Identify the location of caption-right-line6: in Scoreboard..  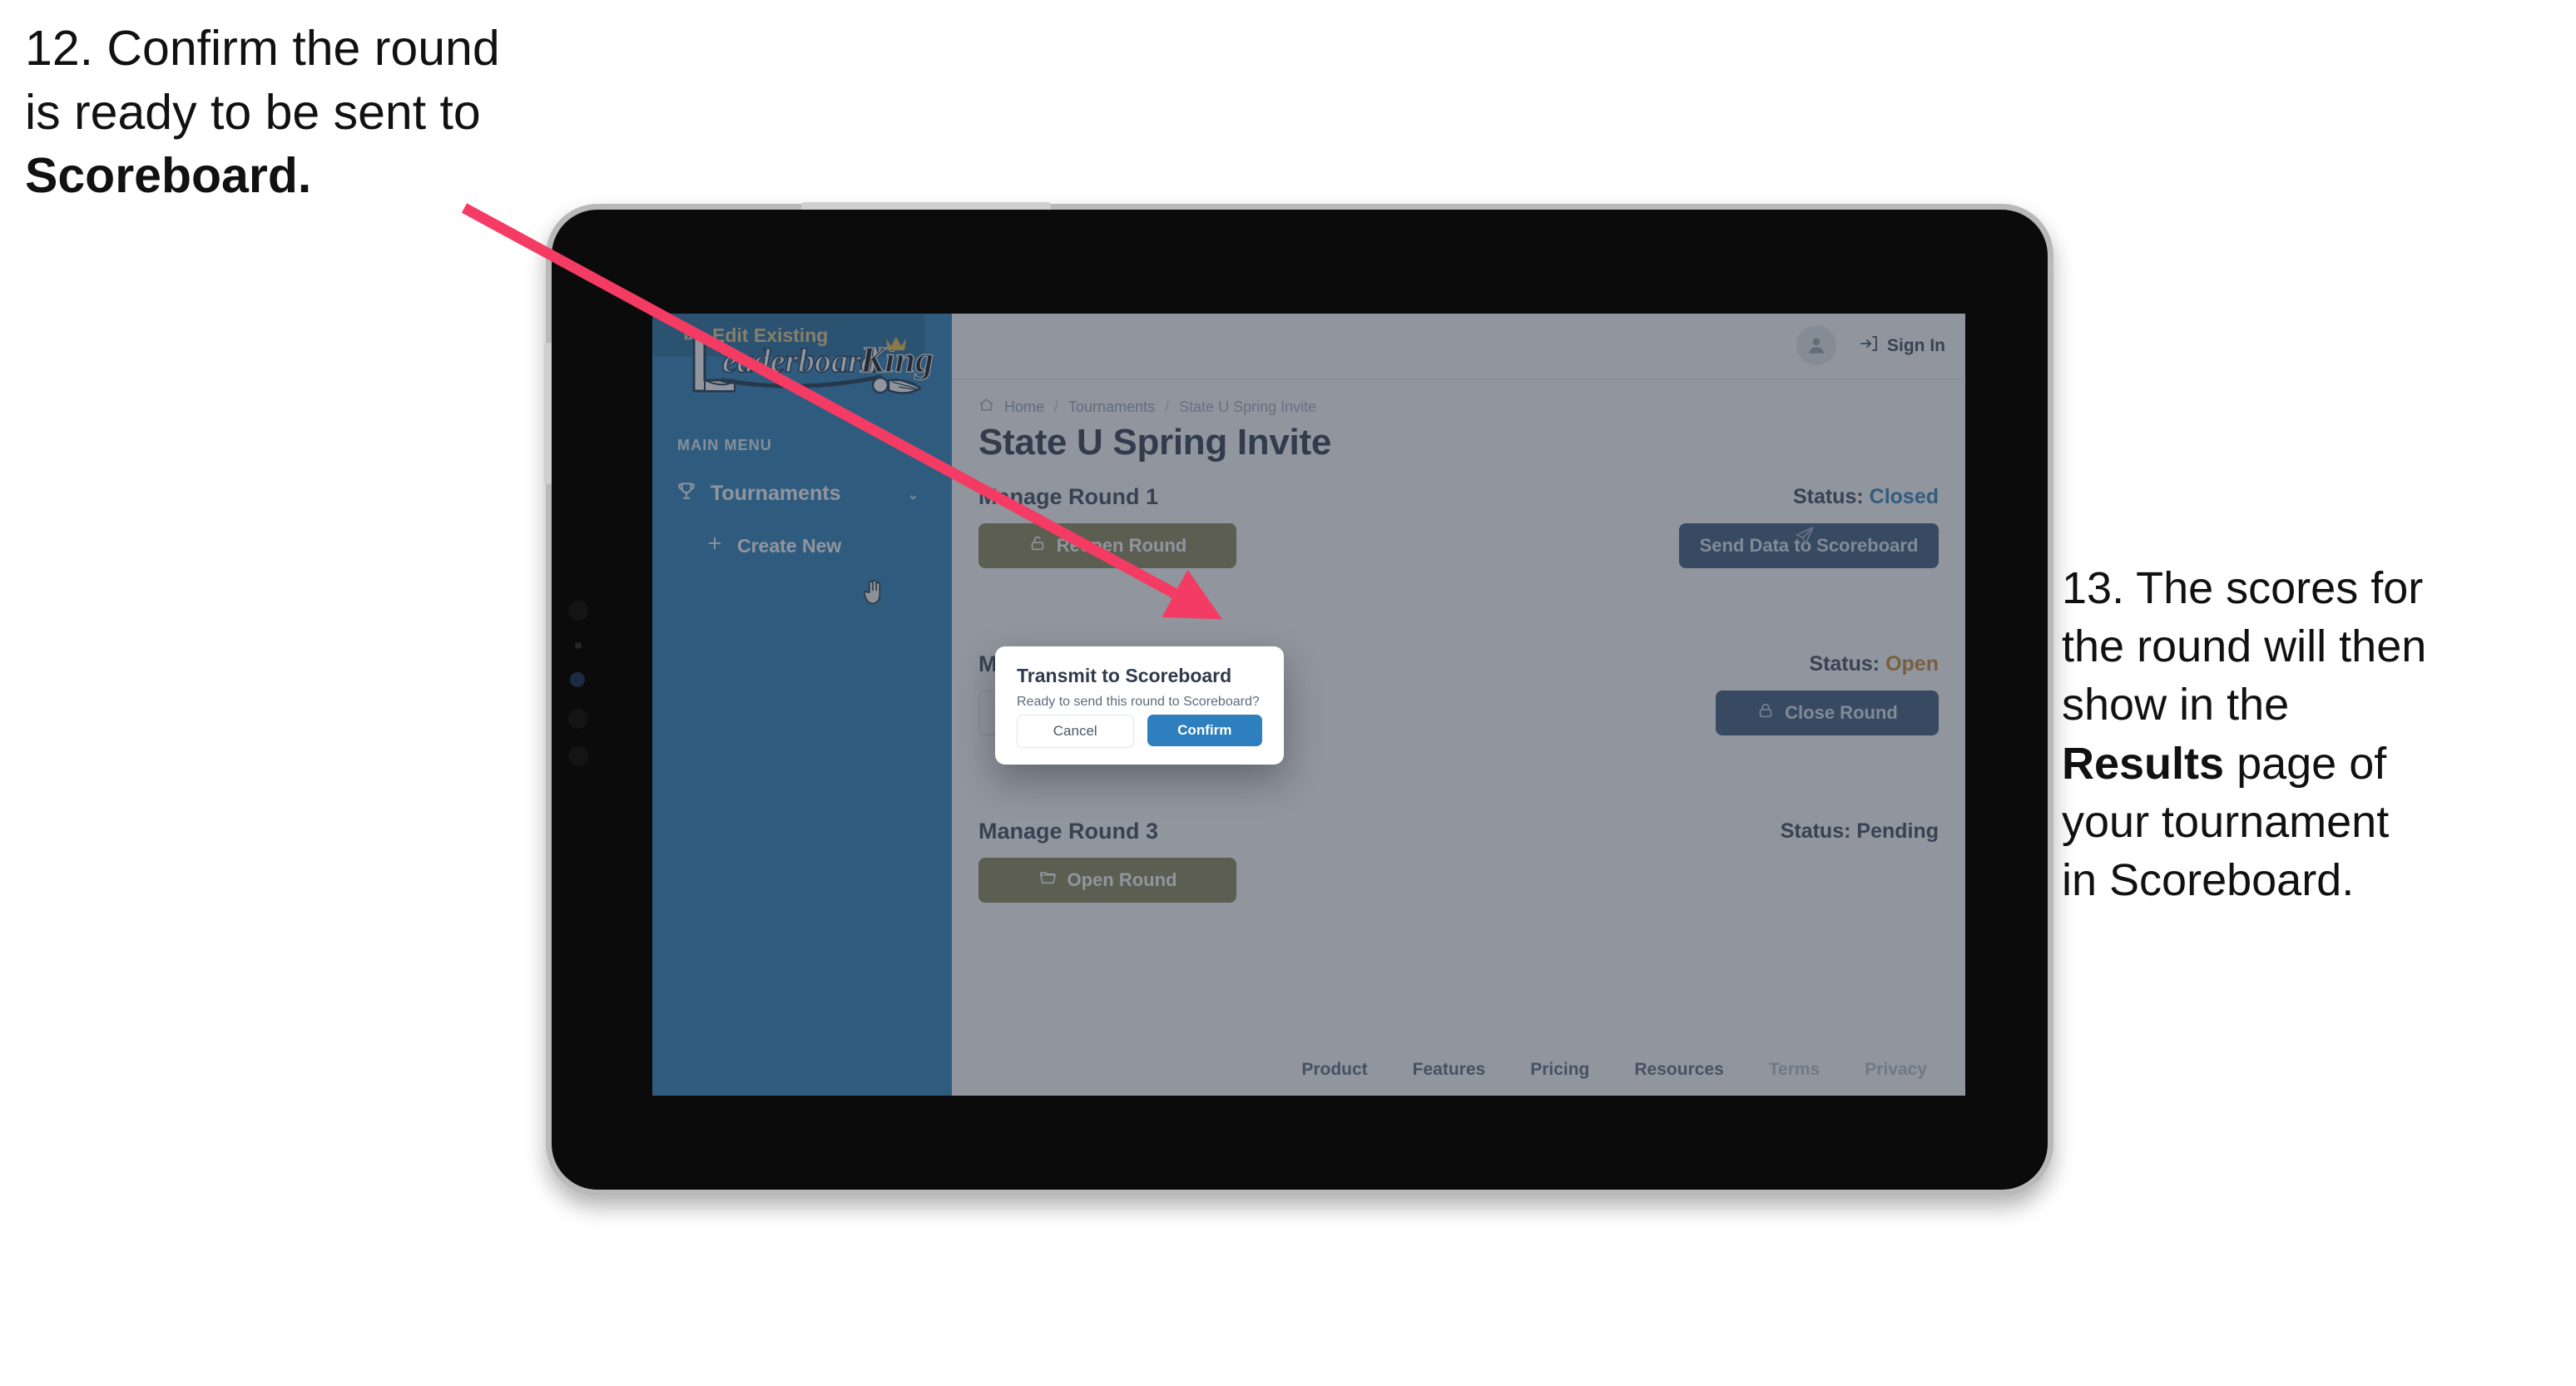
(2208, 879).